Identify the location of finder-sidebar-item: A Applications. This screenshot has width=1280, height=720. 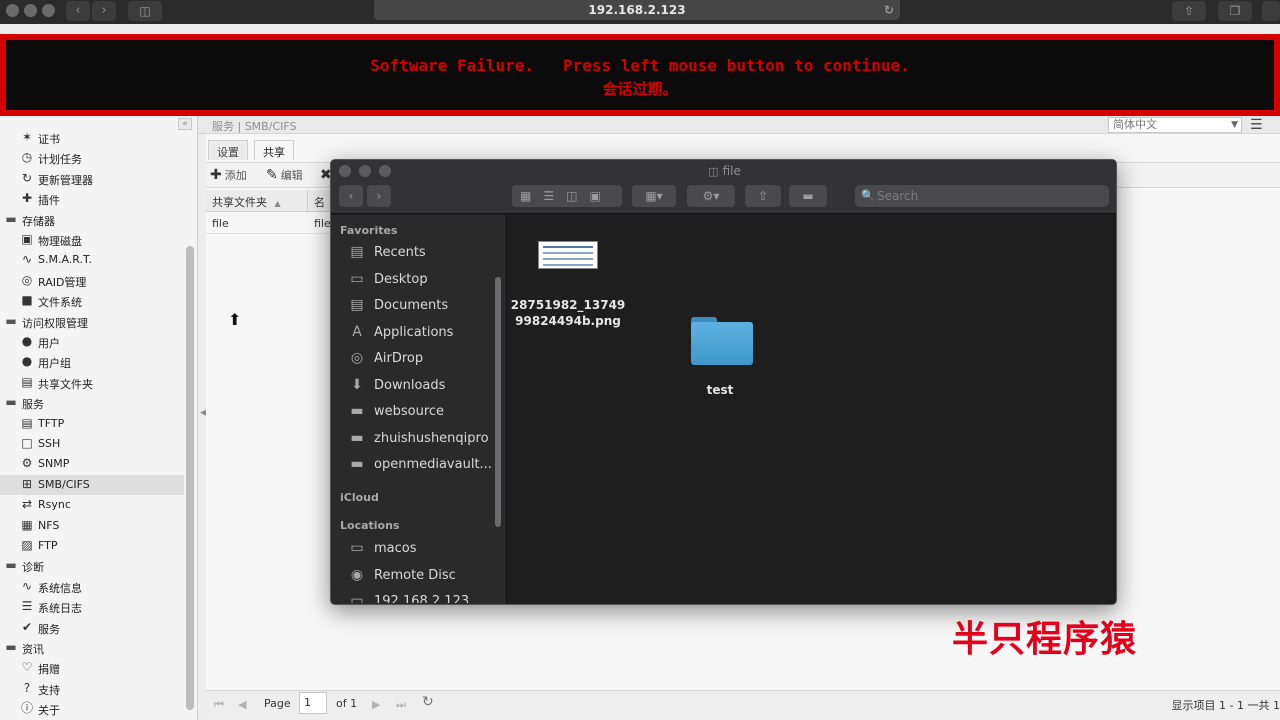
(423, 333).